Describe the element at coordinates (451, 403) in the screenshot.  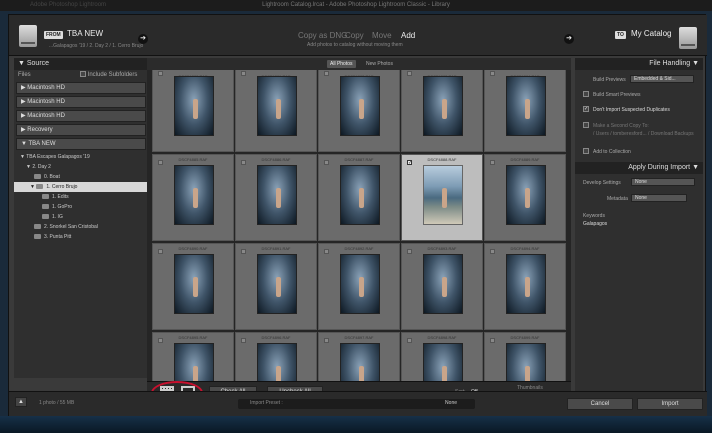
I see `preset-value: None` at that location.